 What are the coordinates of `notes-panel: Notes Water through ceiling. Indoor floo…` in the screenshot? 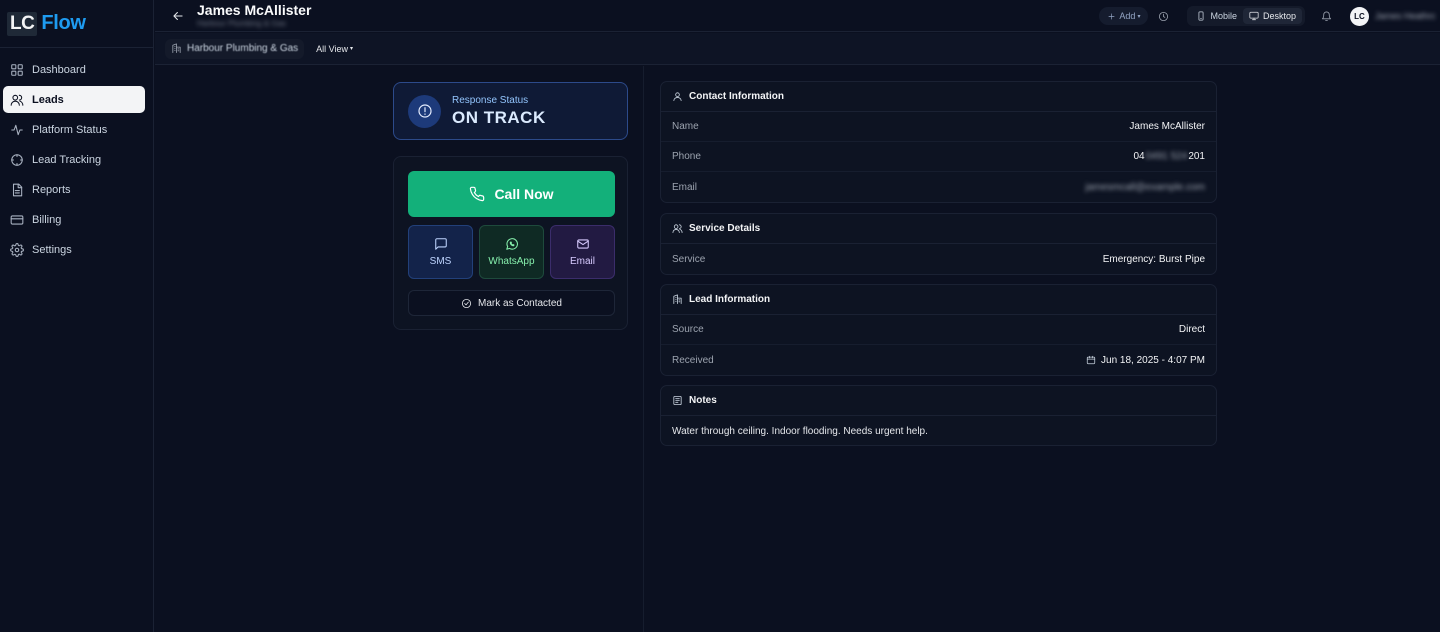 It's located at (938, 415).